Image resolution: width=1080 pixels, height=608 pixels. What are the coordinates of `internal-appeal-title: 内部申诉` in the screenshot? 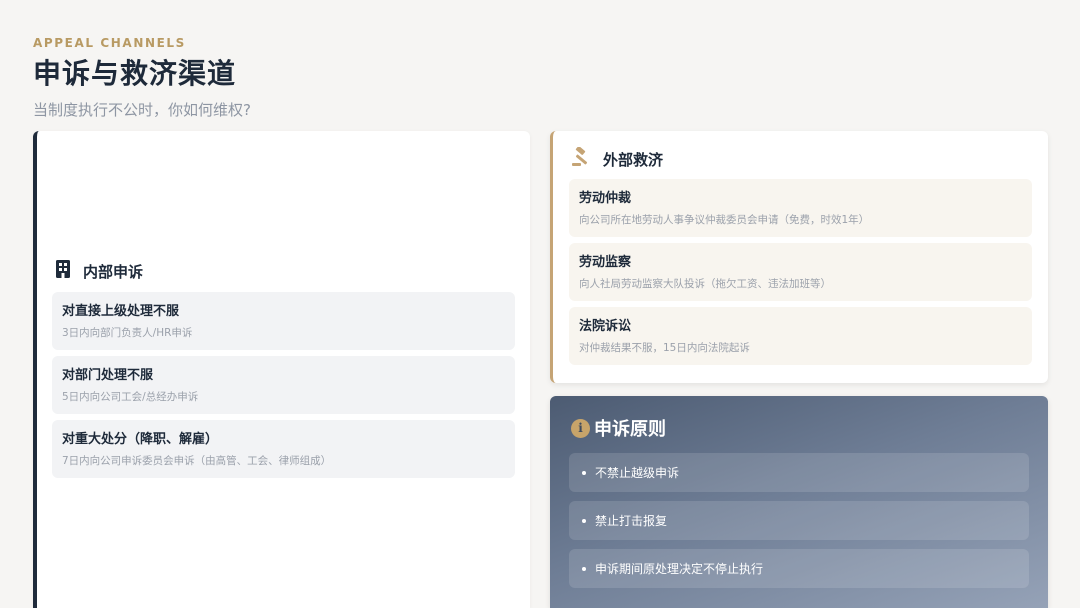 It's located at (113, 271).